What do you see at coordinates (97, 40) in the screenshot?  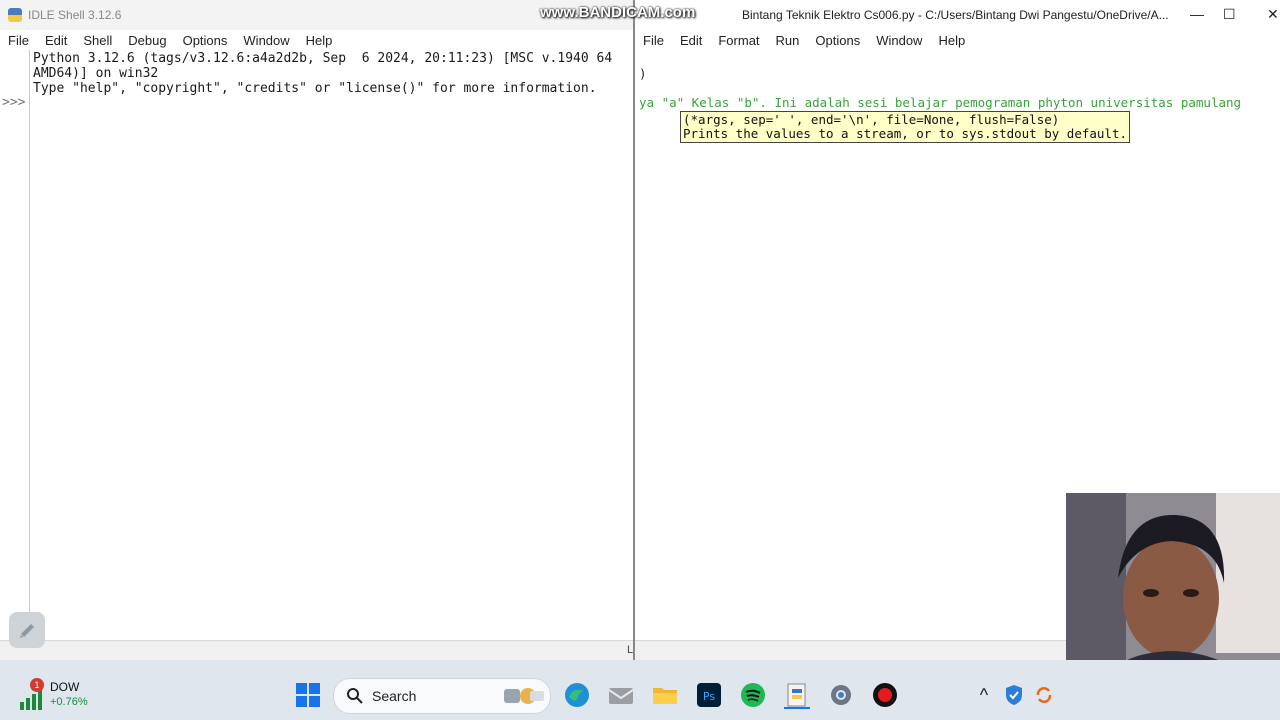 I see `shell-menu-shell: Shell` at bounding box center [97, 40].